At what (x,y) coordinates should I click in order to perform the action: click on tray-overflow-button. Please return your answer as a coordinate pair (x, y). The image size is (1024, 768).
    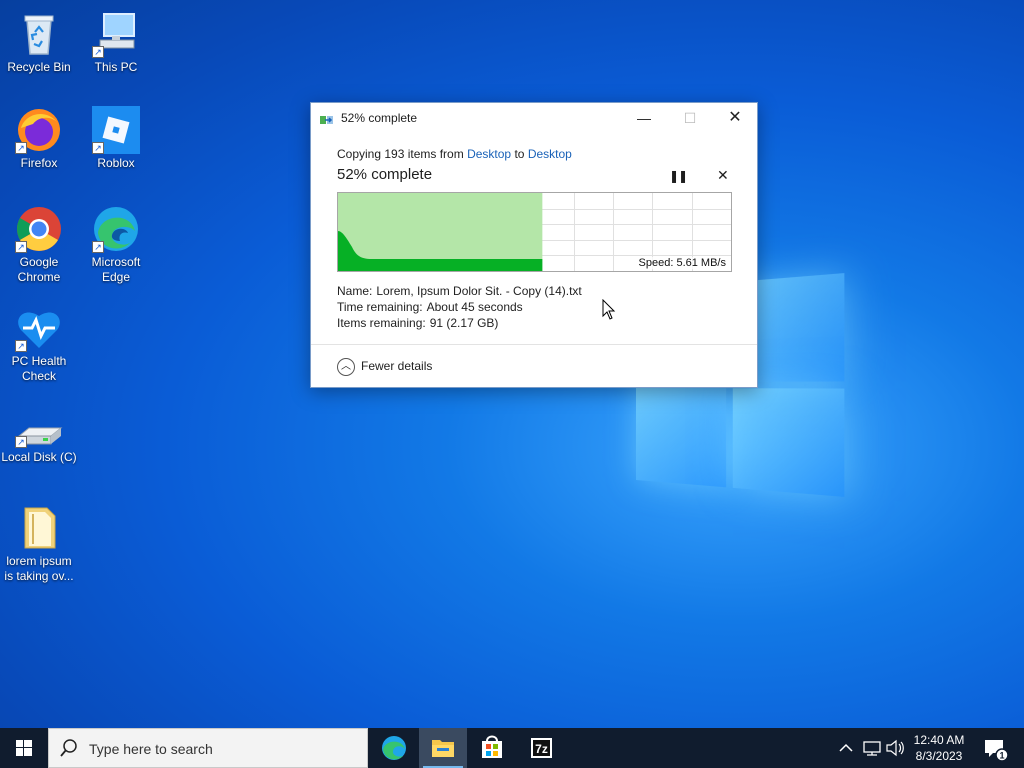
    Looking at the image, I should click on (846, 748).